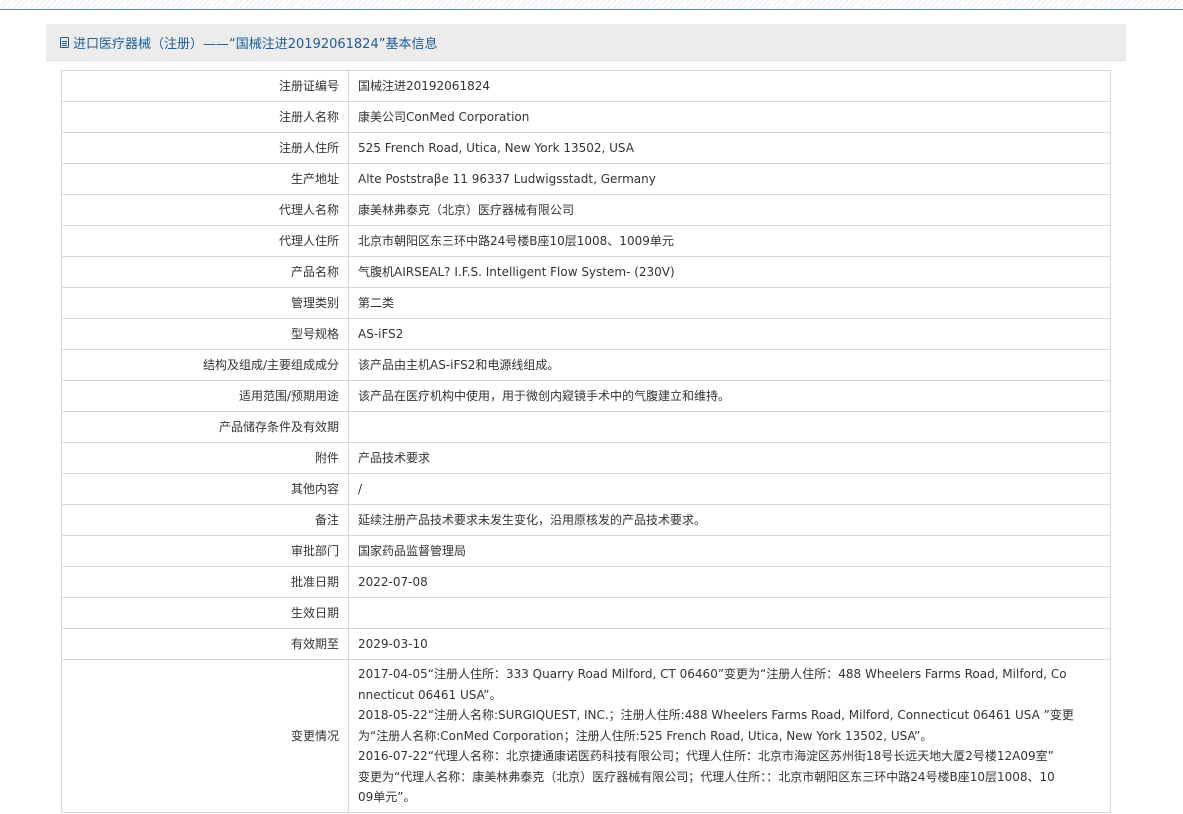  I want to click on document-icon, so click(64, 42).